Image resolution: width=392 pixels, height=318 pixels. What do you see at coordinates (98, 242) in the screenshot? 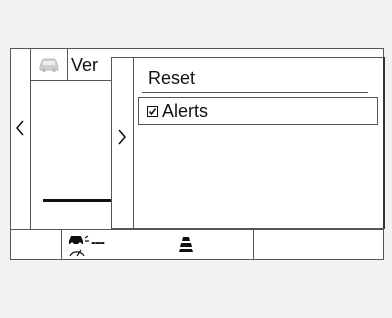
I see `speed-readout: ---` at bounding box center [98, 242].